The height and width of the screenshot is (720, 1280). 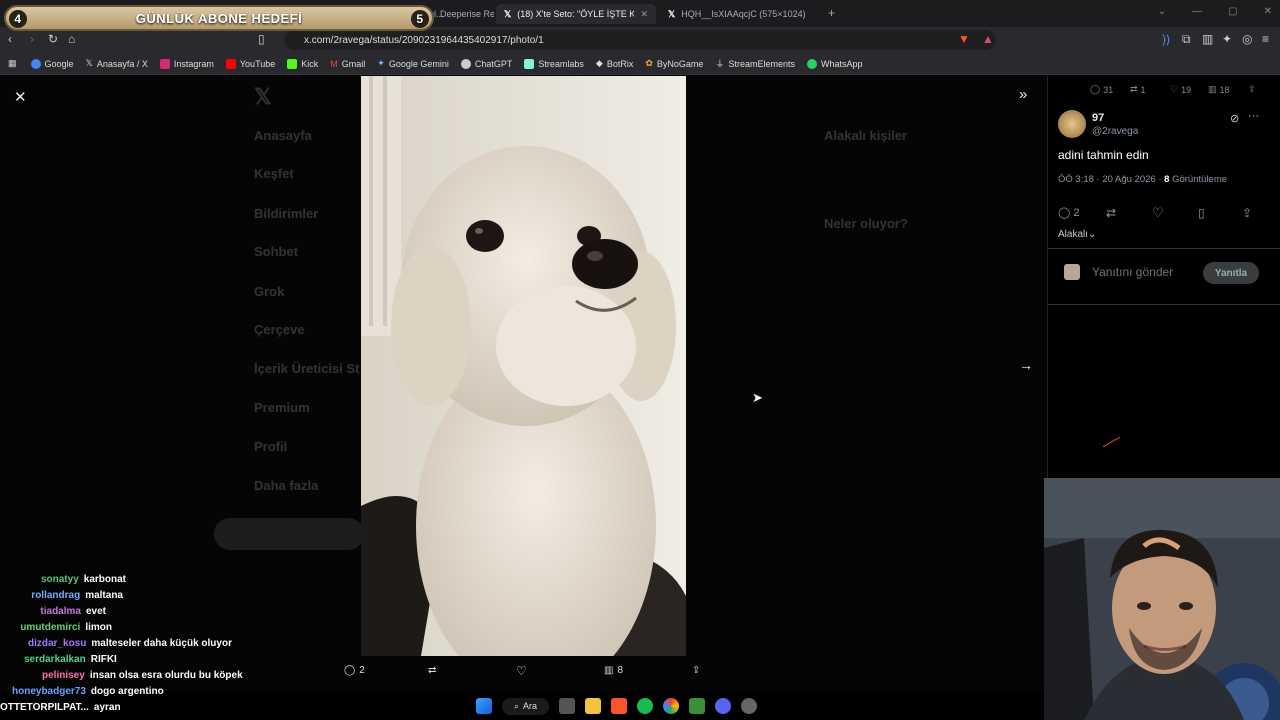 What do you see at coordinates (671, 706) in the screenshot?
I see `chrome-icon` at bounding box center [671, 706].